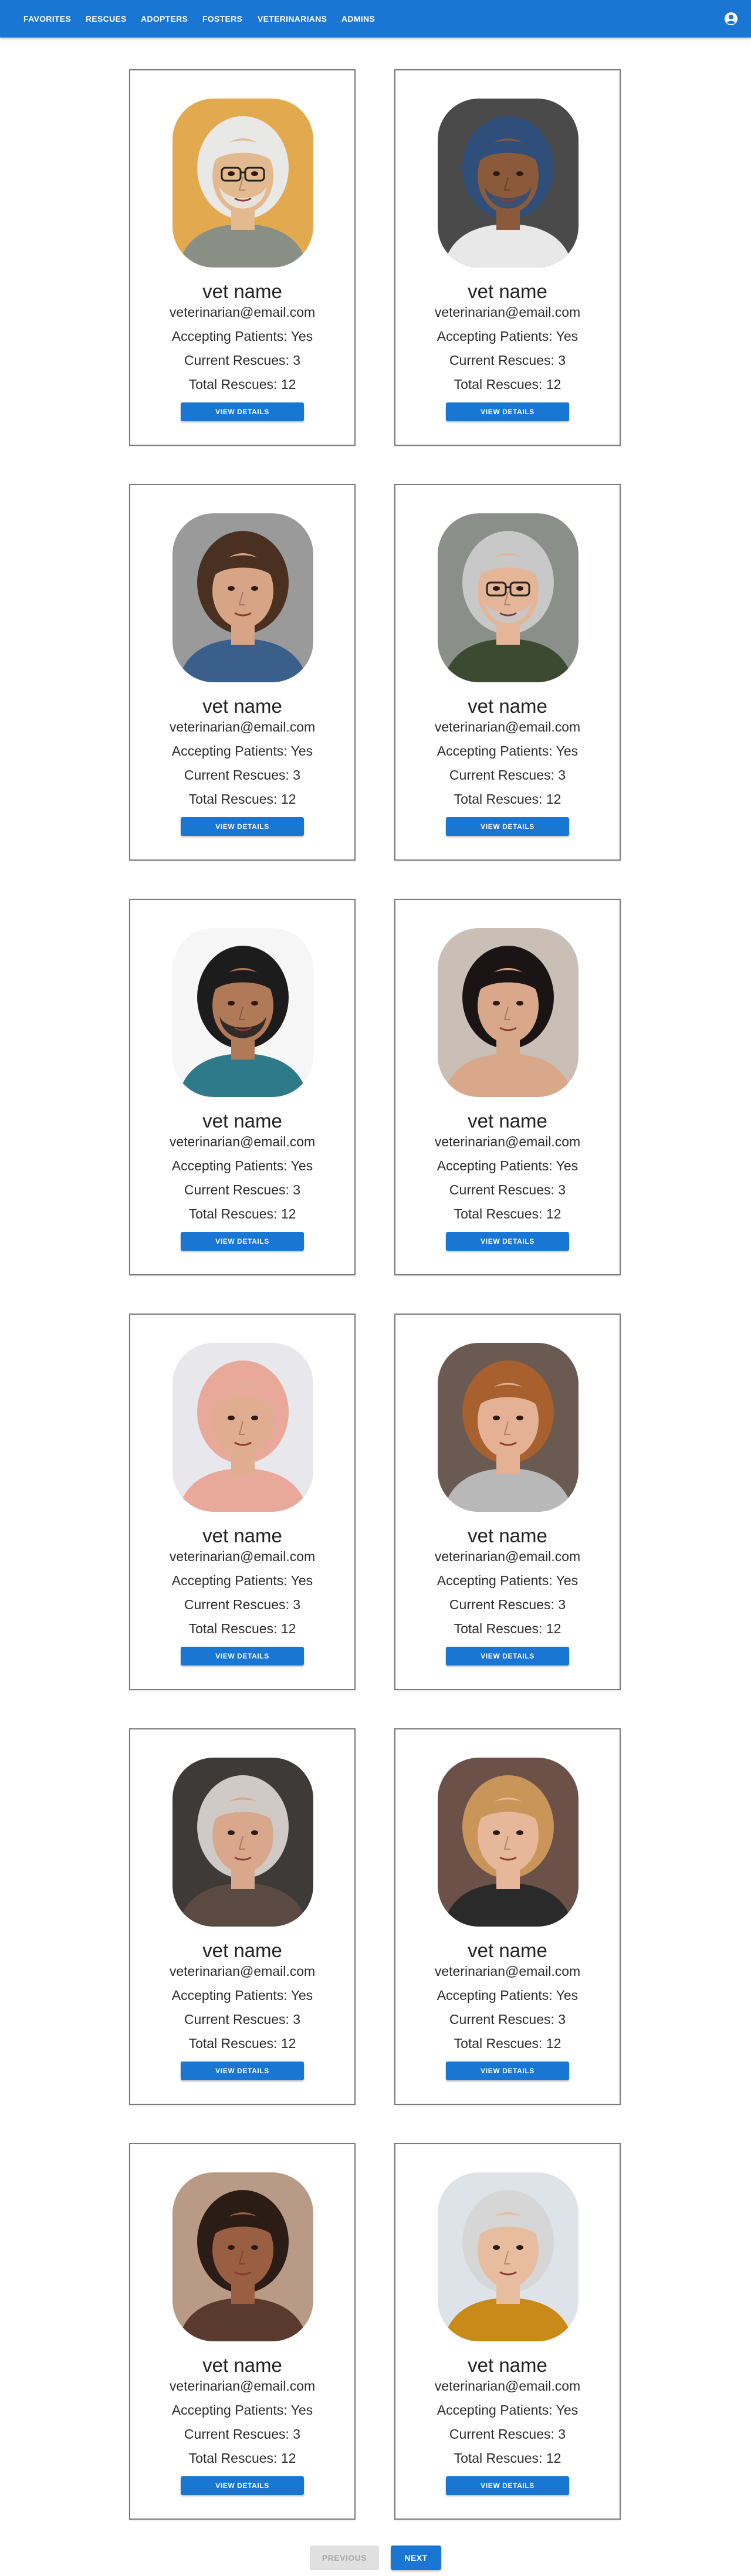 This screenshot has height=2576, width=751. Describe the element at coordinates (292, 19) in the screenshot. I see `nav-veterinarians: VETERINARIANS` at that location.